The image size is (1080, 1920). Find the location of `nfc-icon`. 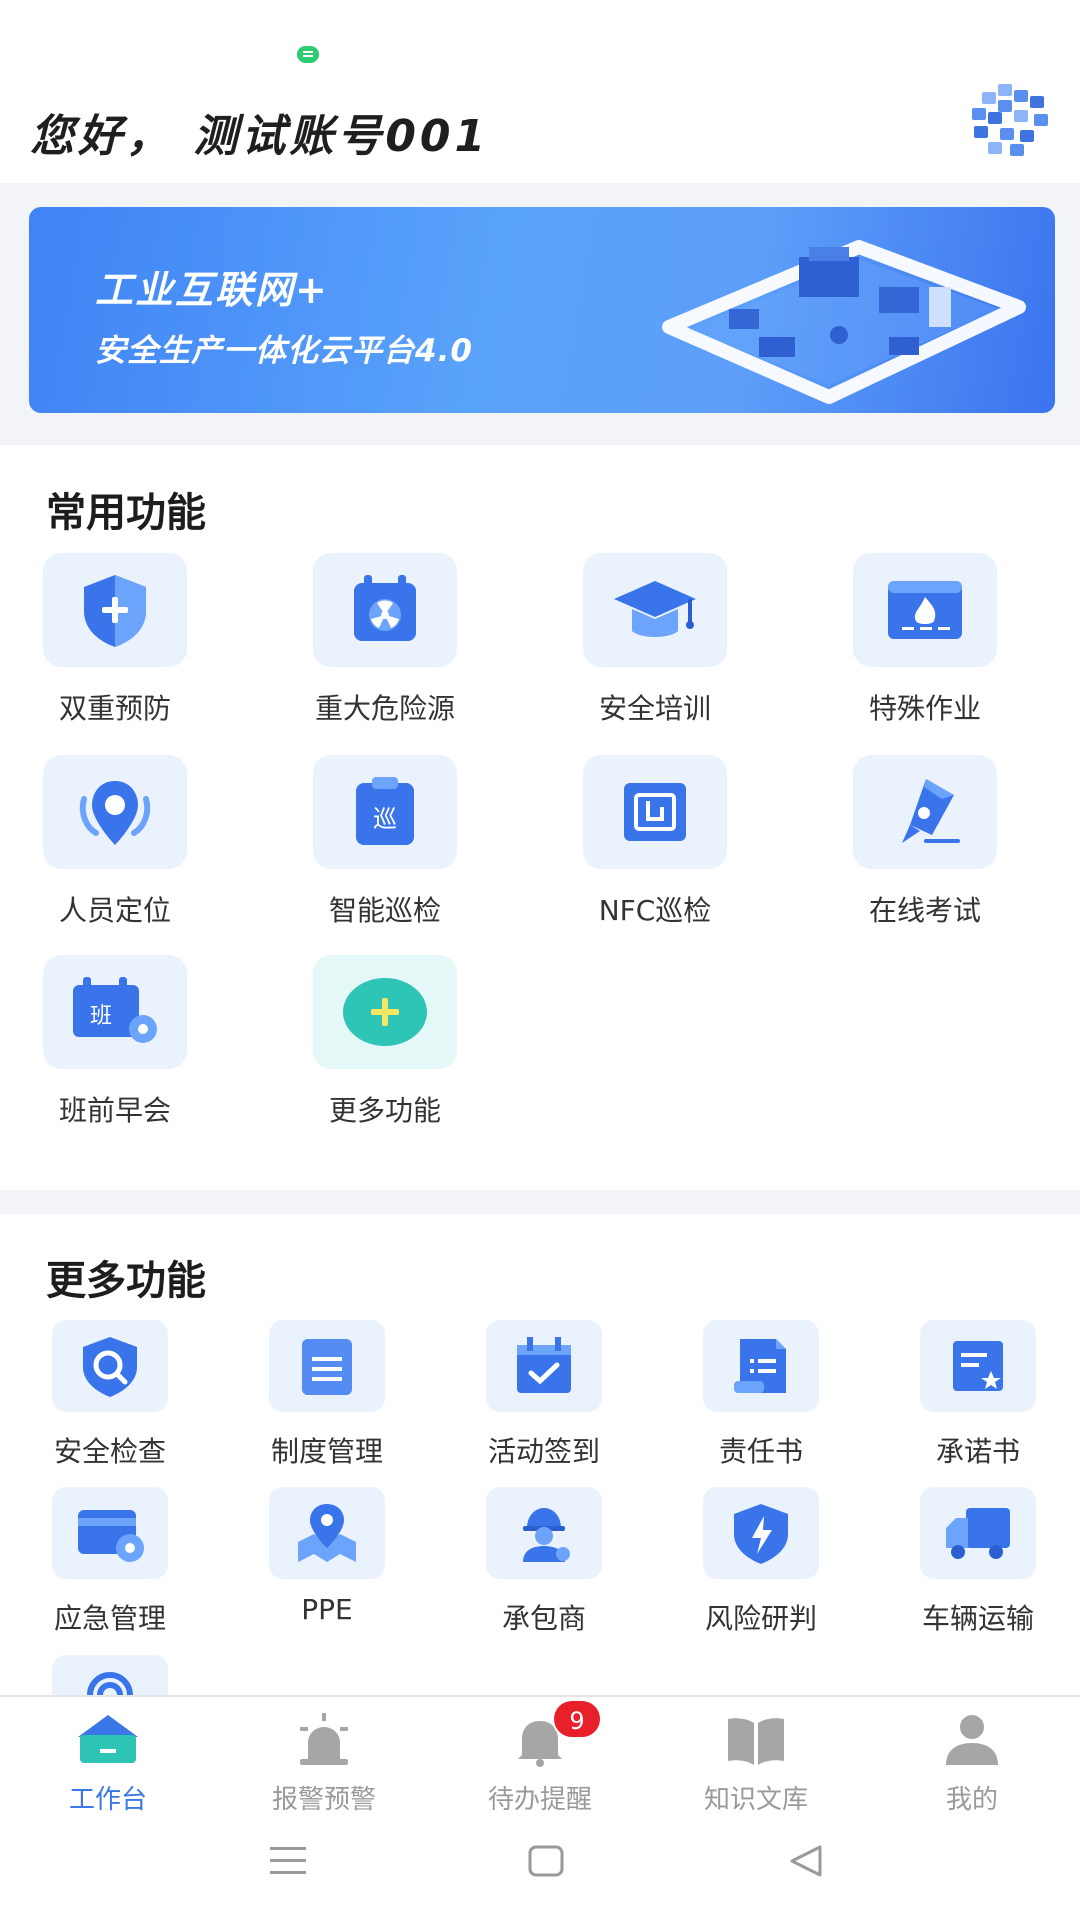

nfc-icon is located at coordinates (655, 812).